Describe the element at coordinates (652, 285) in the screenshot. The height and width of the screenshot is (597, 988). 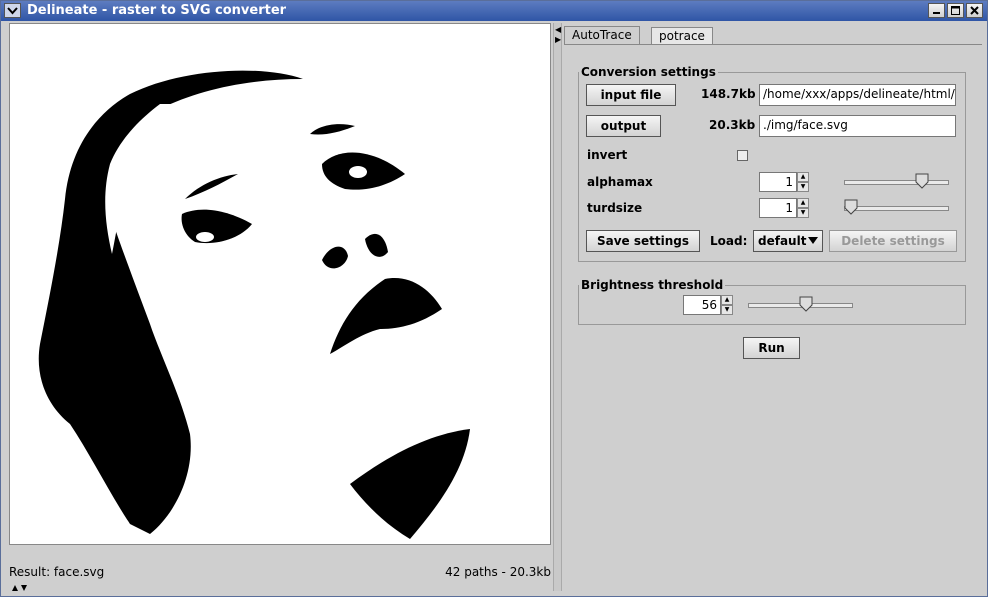
I see `brightness-legend: Brightness threshold` at that location.